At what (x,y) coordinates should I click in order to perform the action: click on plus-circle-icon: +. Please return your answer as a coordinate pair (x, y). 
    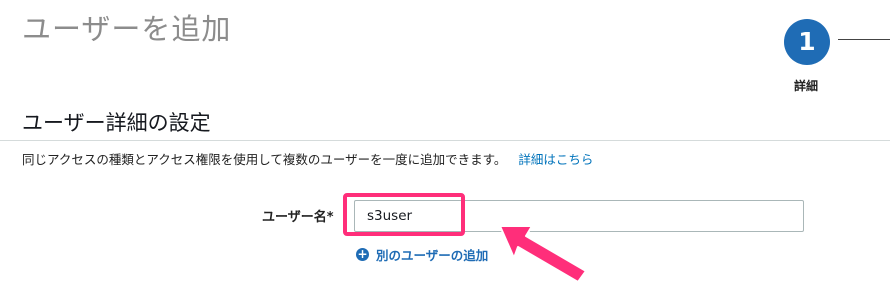
    Looking at the image, I should click on (362, 254).